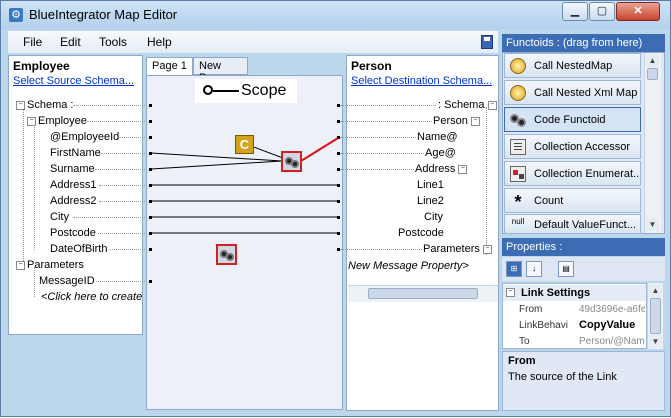 This screenshot has height=418, width=671. What do you see at coordinates (534, 269) in the screenshot?
I see `alphabetical-sort-icon: ↓` at bounding box center [534, 269].